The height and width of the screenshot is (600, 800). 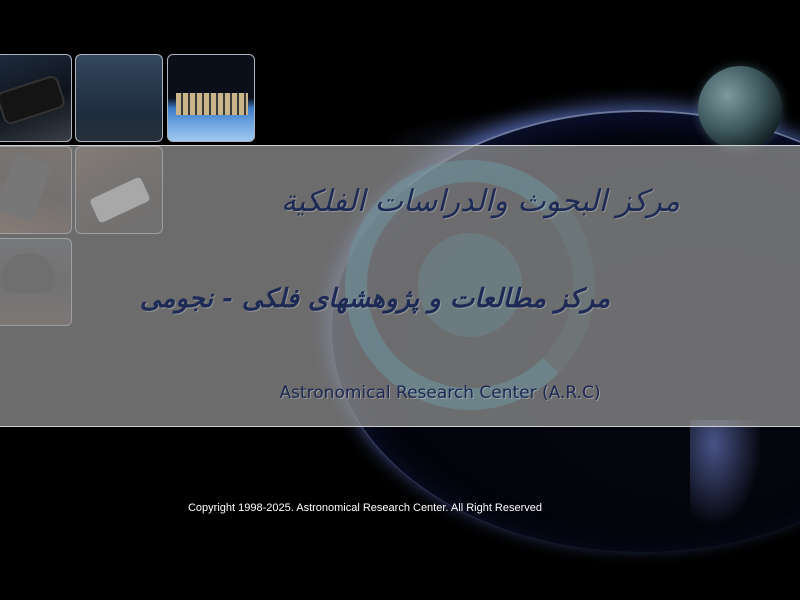 I want to click on thumbnail-telescope-night-sky, so click(x=36, y=98).